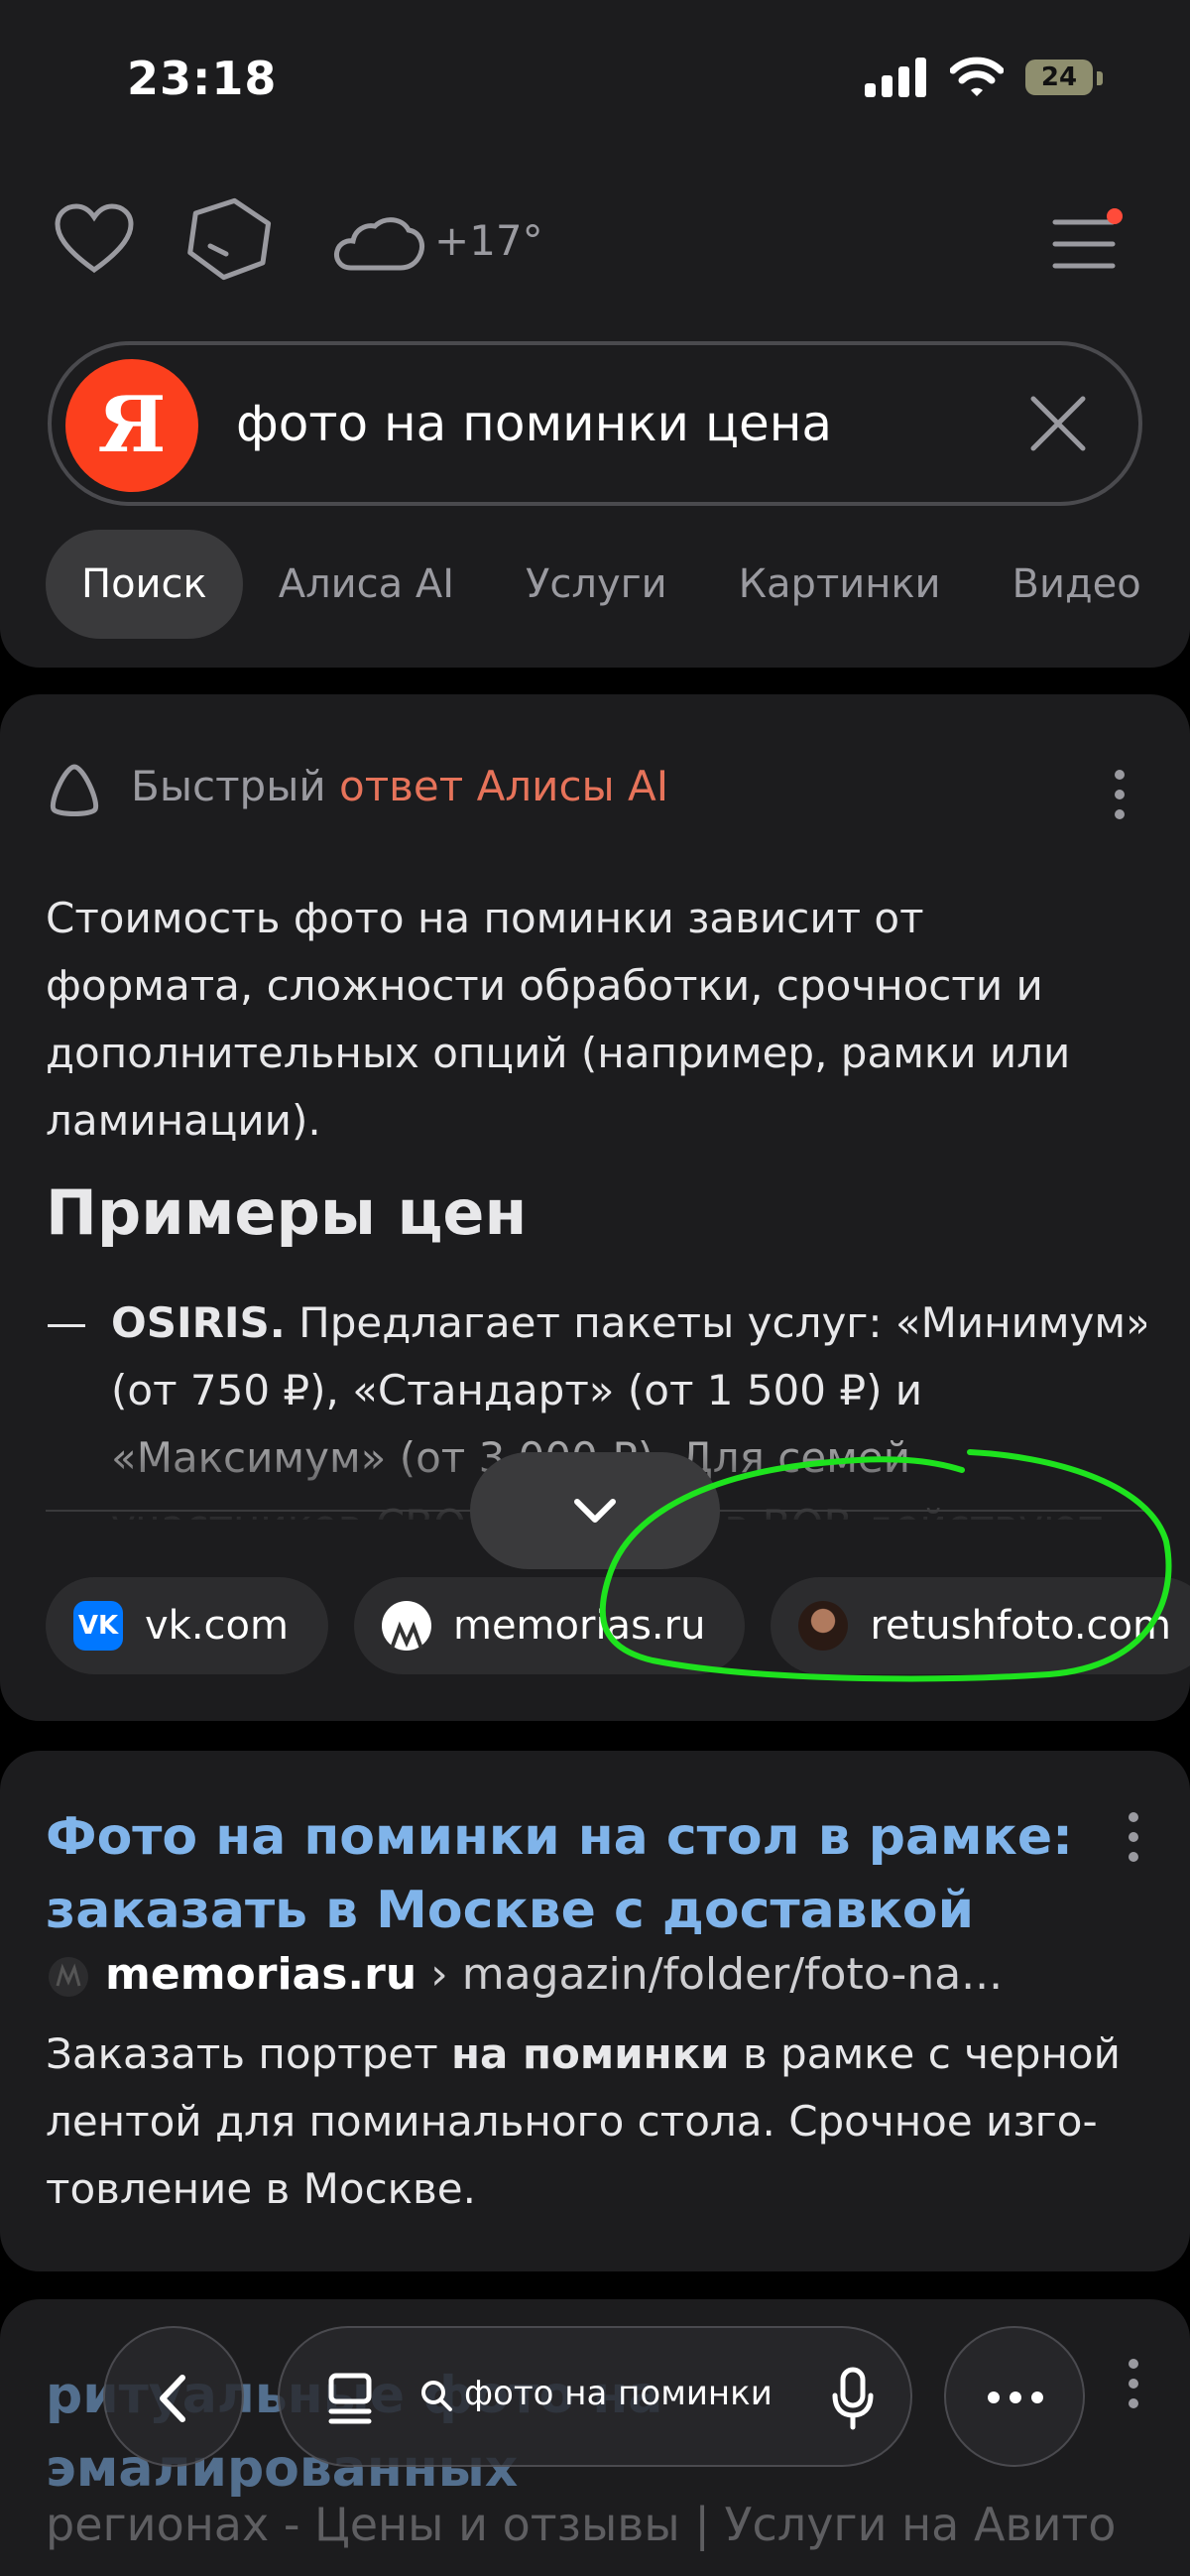 This screenshot has height=2576, width=1190. I want to click on menu-icon, so click(1084, 244).